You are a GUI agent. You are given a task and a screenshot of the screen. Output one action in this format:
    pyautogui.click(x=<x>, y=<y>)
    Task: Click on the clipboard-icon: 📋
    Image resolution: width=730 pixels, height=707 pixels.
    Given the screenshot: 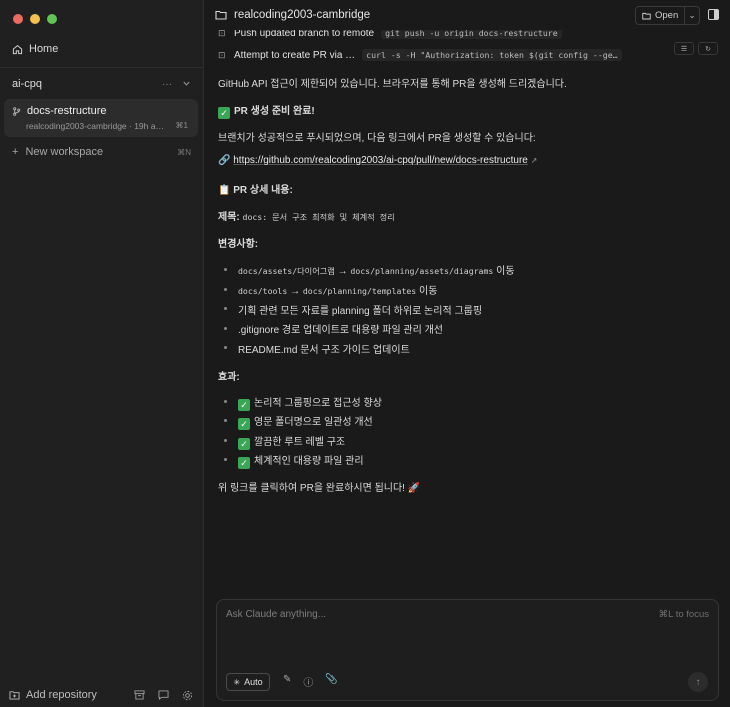 What is the action you would take?
    pyautogui.click(x=224, y=190)
    